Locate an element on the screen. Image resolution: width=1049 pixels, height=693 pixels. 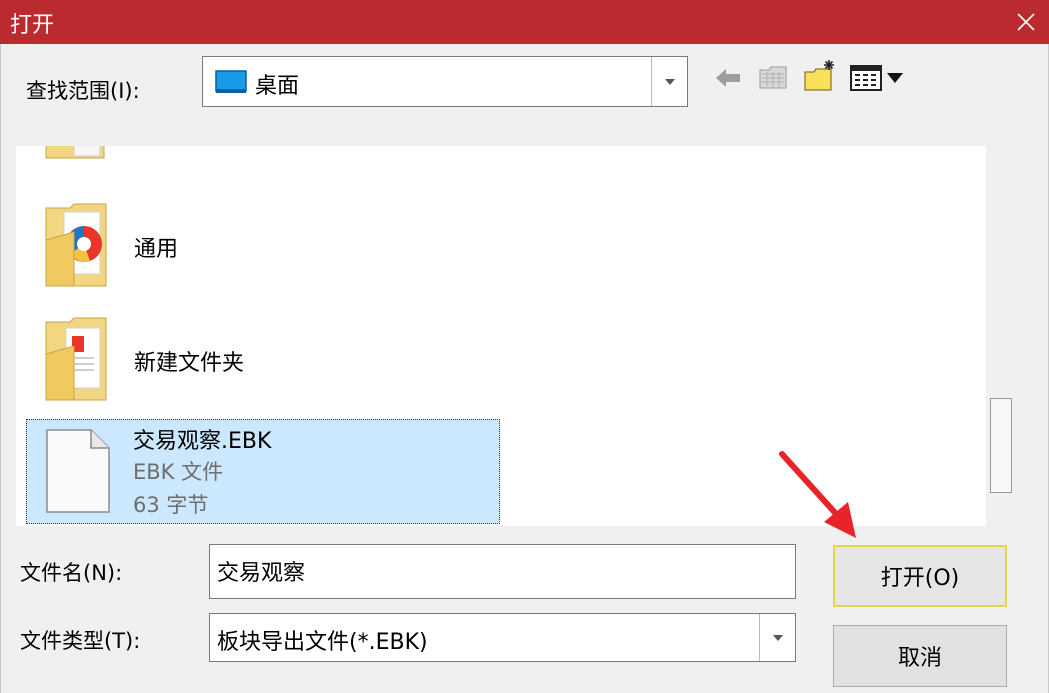
open-button: 打开(O) is located at coordinates (920, 576).